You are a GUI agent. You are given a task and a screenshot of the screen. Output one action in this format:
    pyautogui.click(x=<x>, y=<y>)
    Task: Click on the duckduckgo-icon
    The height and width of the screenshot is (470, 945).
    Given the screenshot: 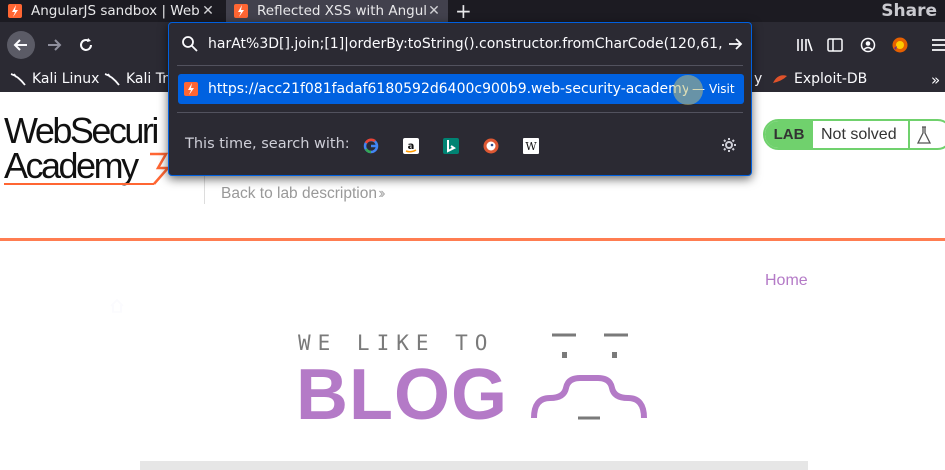 What is the action you would take?
    pyautogui.click(x=491, y=146)
    